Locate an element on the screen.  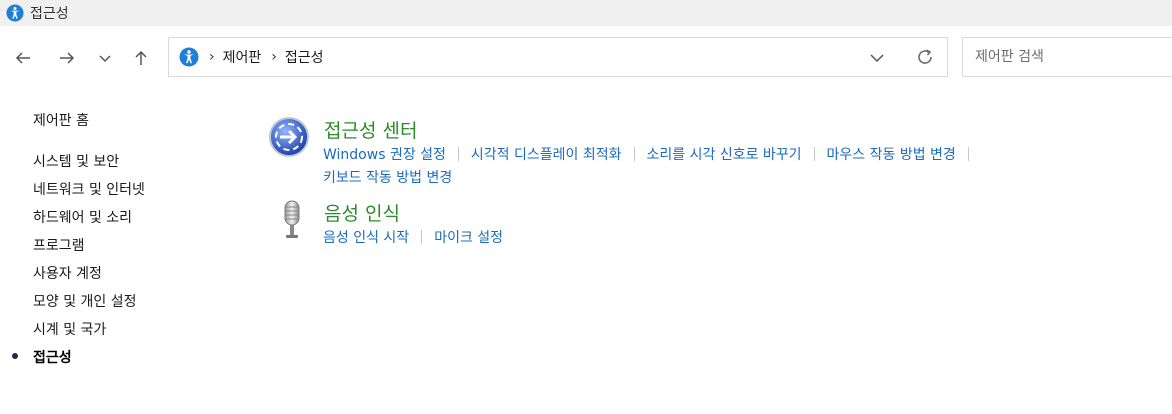
recent-locations-button is located at coordinates (105, 58).